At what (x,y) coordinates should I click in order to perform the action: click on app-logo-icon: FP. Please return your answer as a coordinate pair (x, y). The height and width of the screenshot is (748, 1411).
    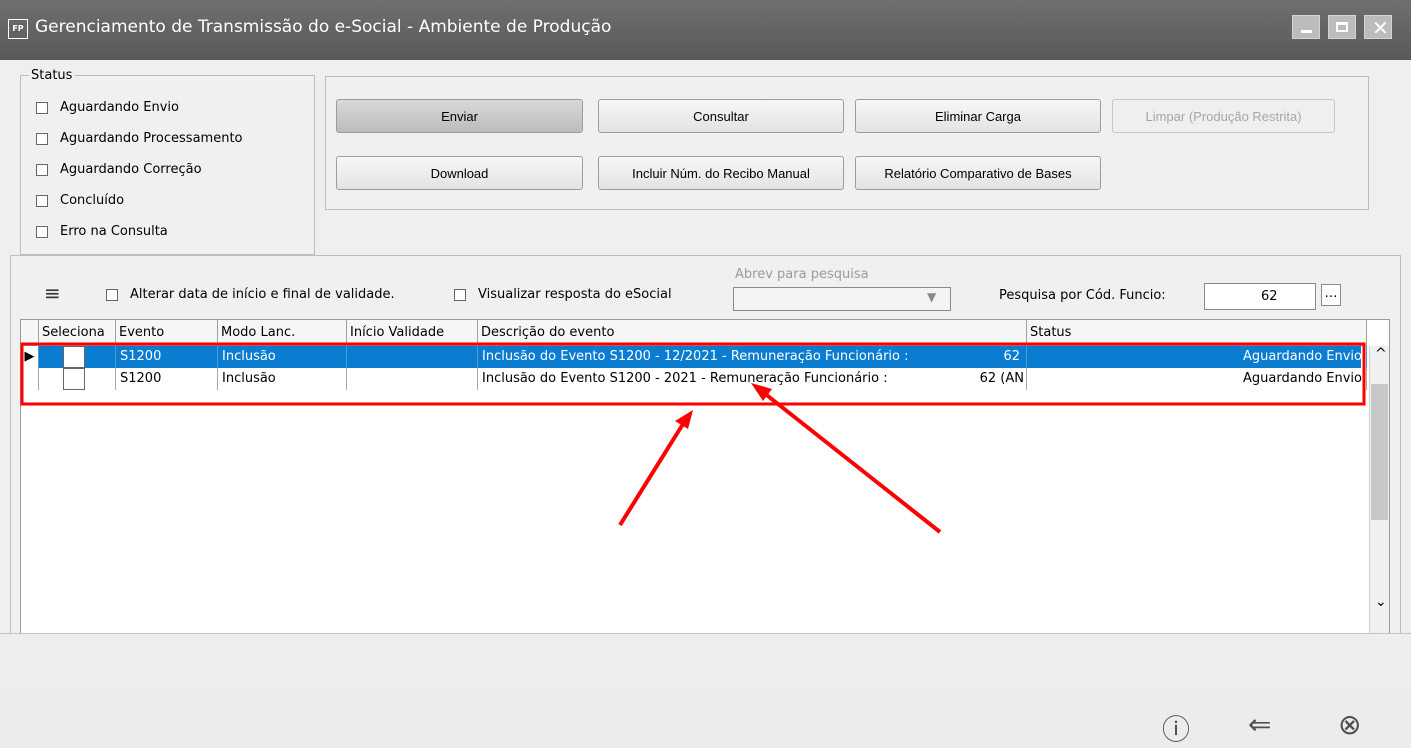
    Looking at the image, I should click on (18, 29).